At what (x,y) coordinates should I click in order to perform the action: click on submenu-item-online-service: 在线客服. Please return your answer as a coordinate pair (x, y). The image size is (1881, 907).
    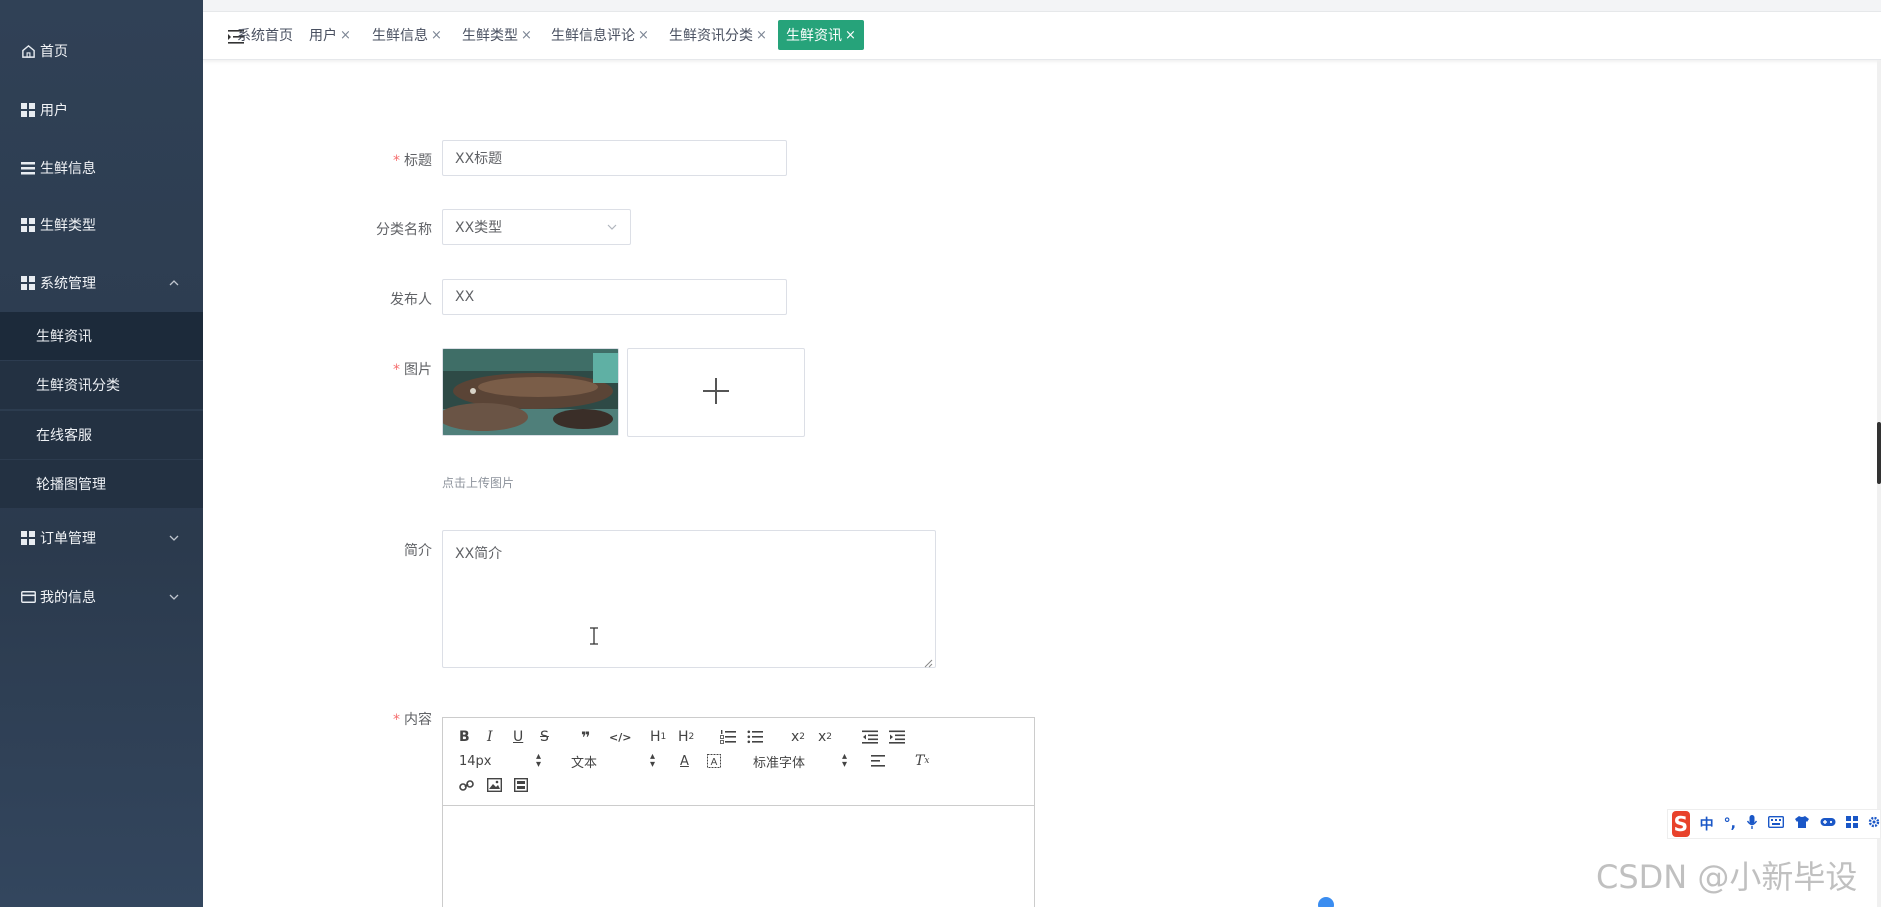
    Looking at the image, I should click on (101, 435).